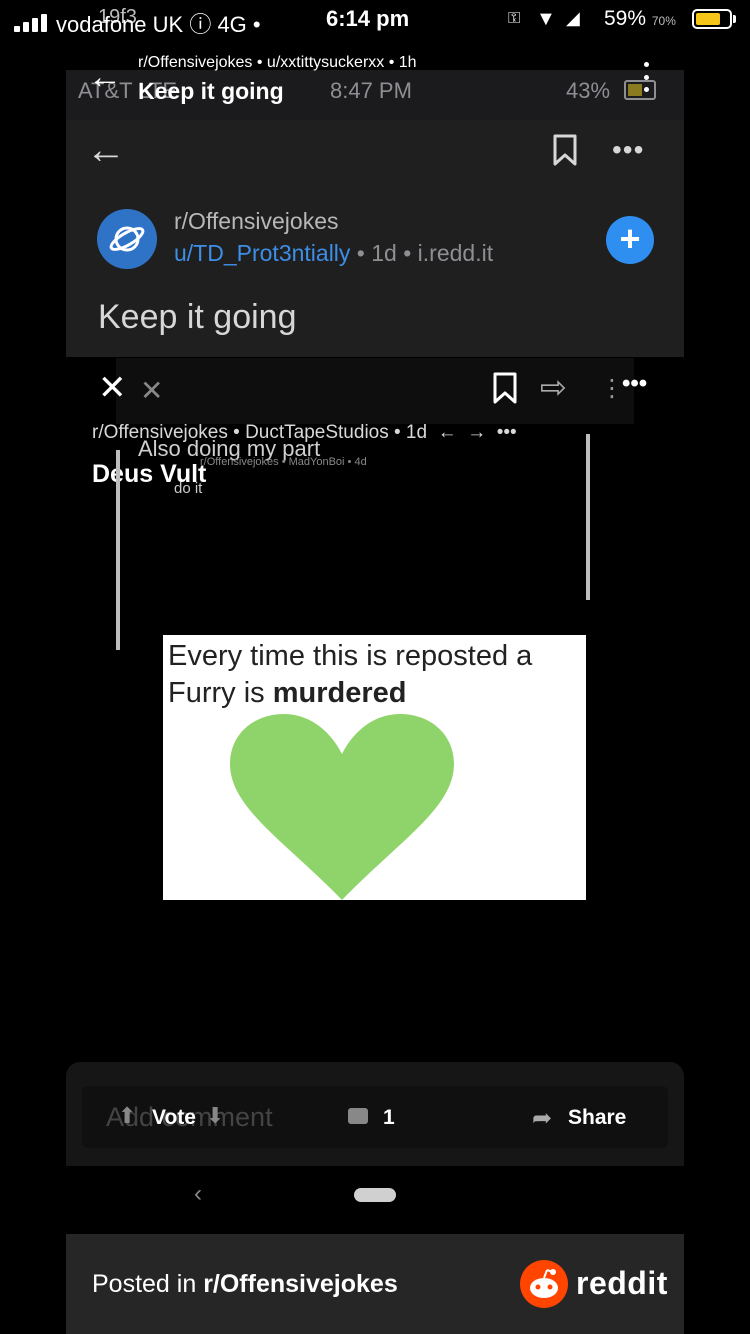  Describe the element at coordinates (127, 1116) in the screenshot. I see `upvote-icon: ⬆` at that location.